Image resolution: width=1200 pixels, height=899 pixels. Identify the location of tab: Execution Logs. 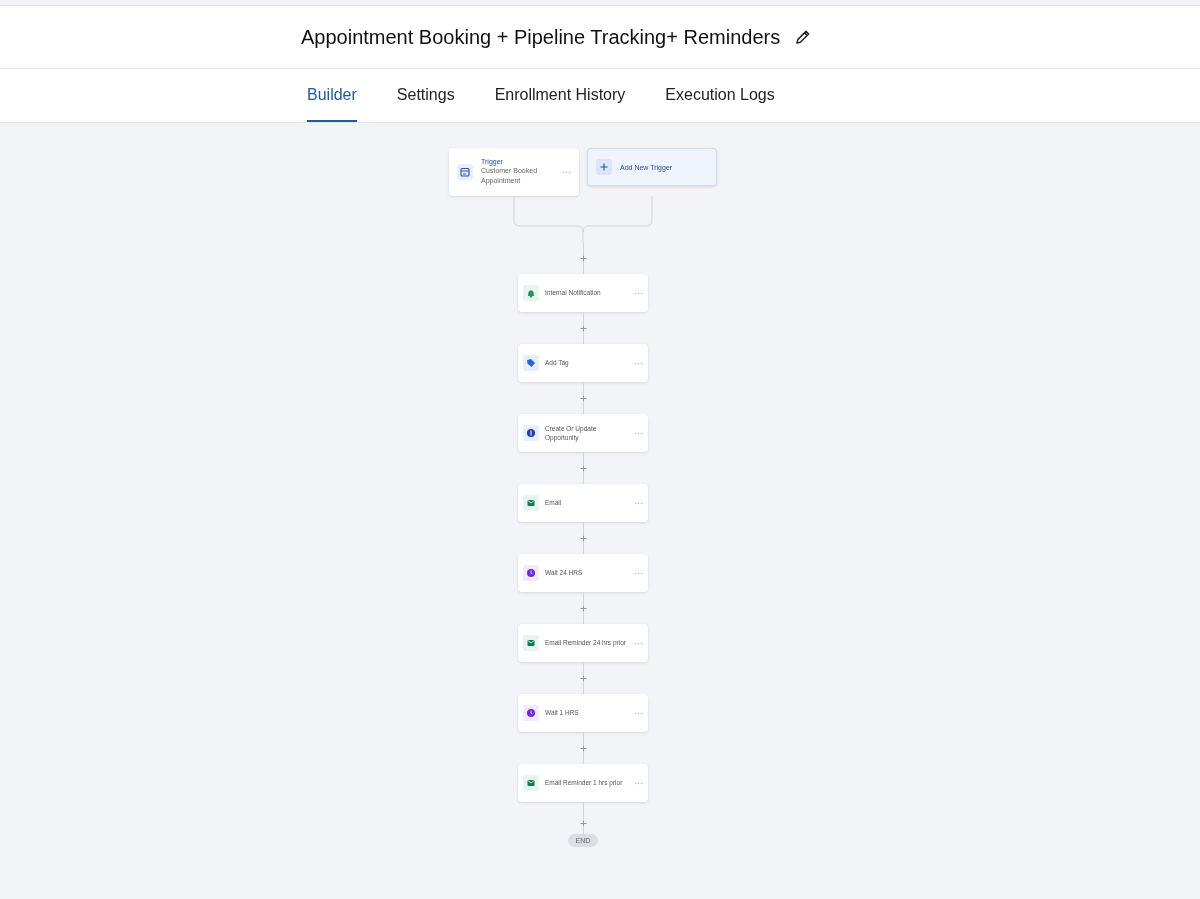
(720, 95).